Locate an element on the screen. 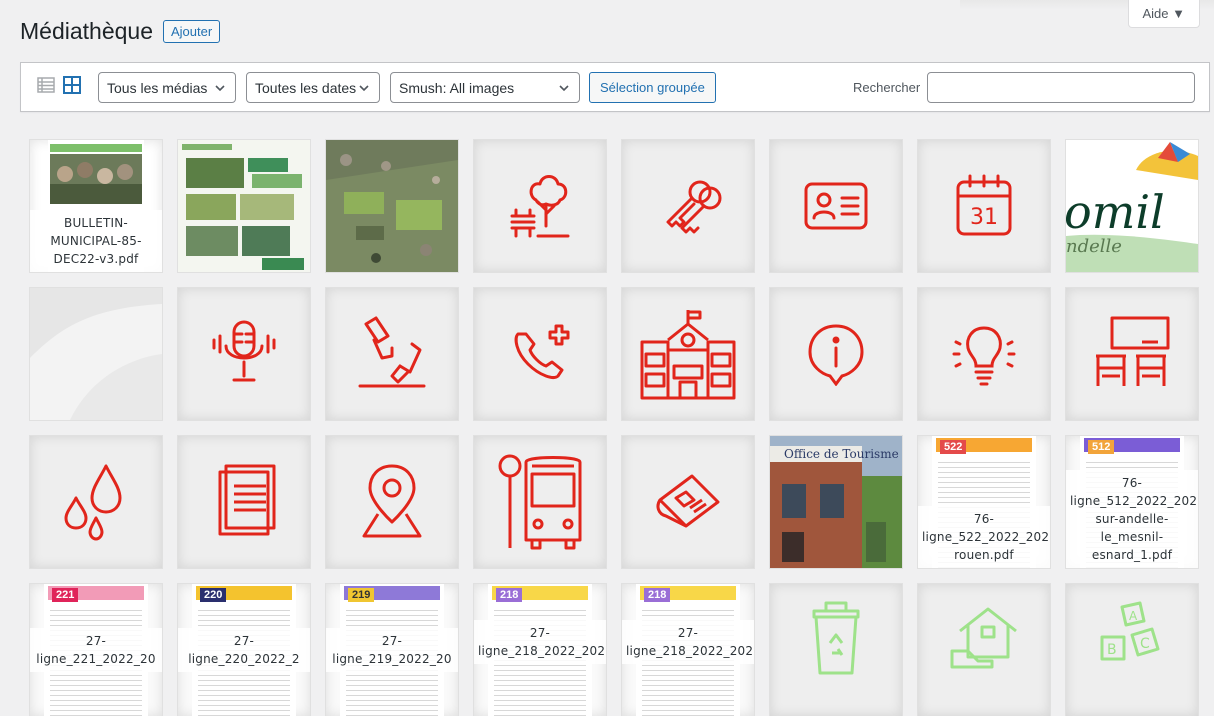  recycle-bin-icon is located at coordinates (836, 638).